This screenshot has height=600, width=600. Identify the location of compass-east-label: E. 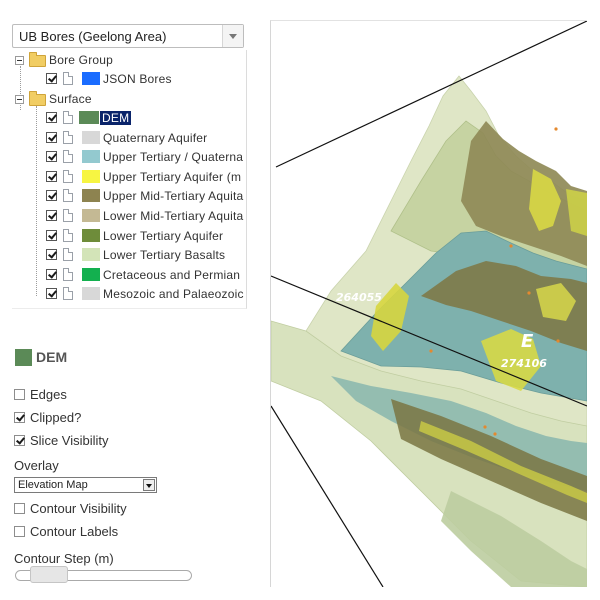
(527, 341).